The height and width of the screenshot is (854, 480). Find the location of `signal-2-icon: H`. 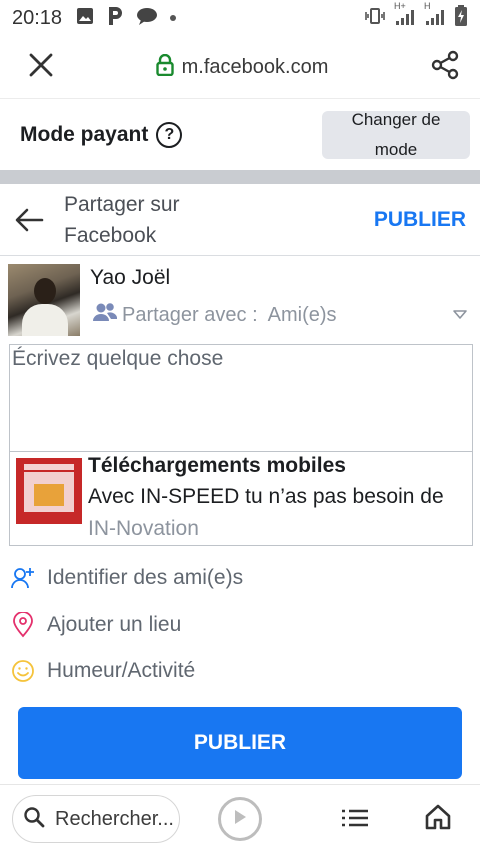

signal-2-icon: H is located at coordinates (435, 14).